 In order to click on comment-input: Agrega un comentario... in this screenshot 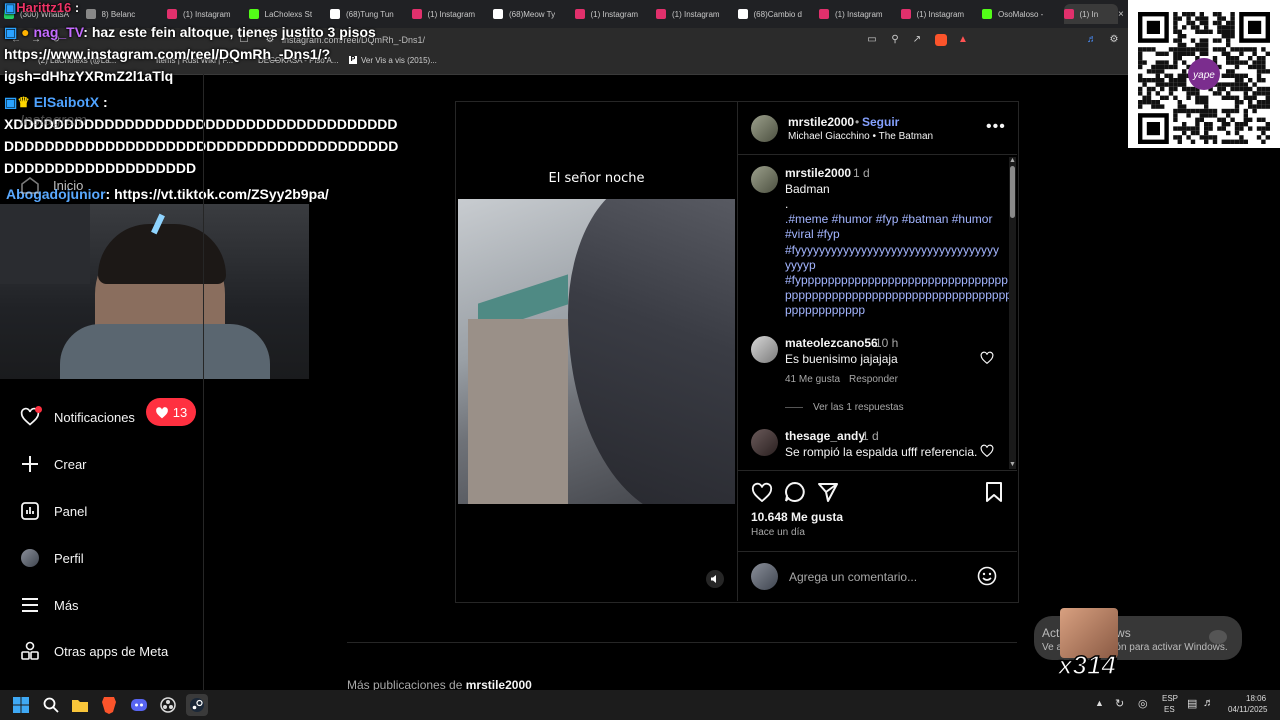, I will do `click(853, 577)`.